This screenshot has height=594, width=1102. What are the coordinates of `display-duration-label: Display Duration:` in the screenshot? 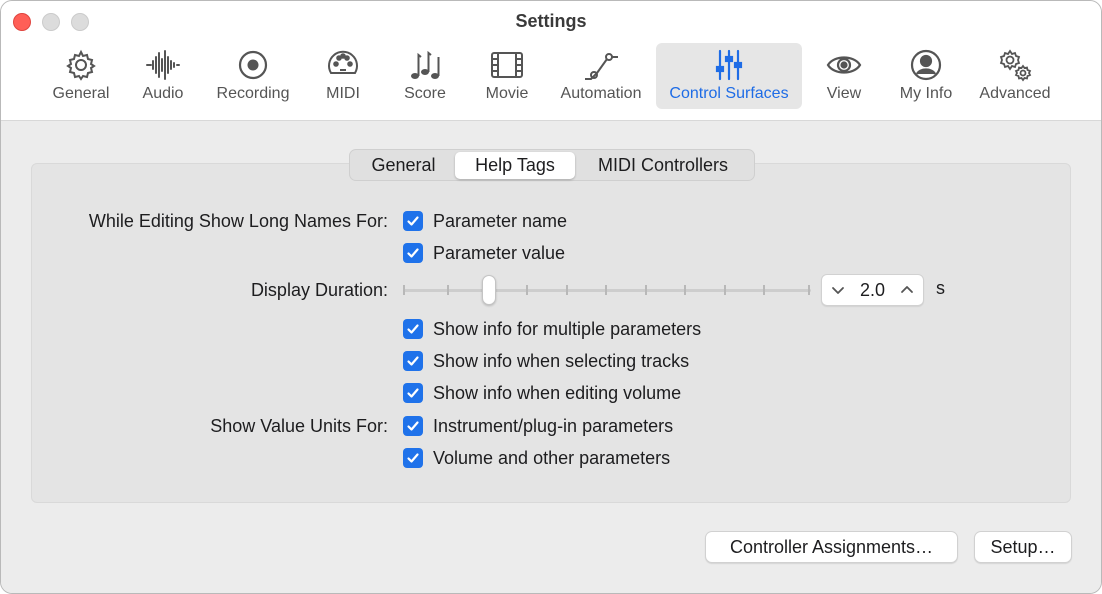 It's located at (319, 290).